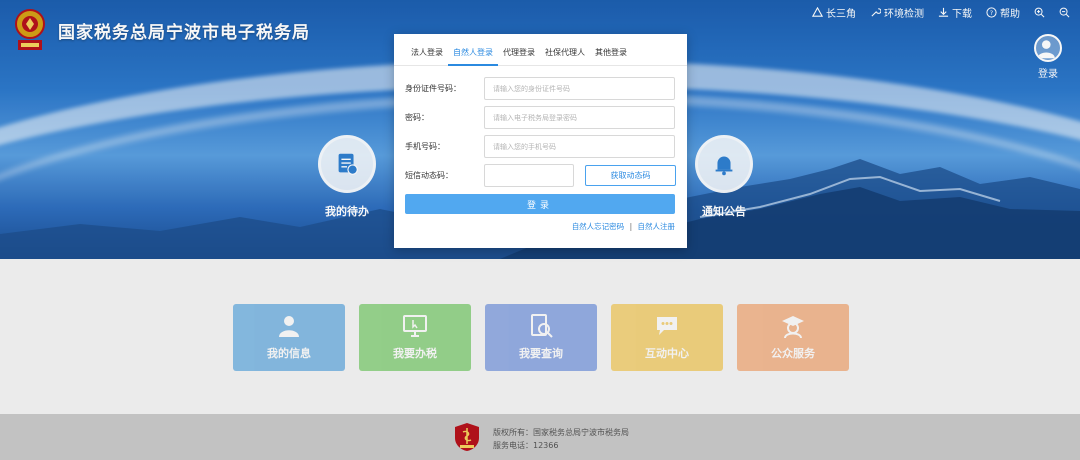 This screenshot has width=1080, height=460. I want to click on tax-shield-logo, so click(467, 437).